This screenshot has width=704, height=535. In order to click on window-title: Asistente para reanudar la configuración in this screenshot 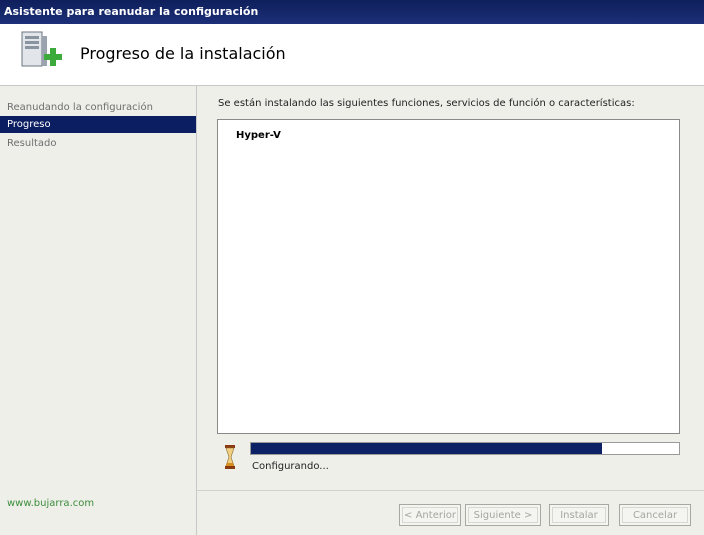, I will do `click(131, 11)`.